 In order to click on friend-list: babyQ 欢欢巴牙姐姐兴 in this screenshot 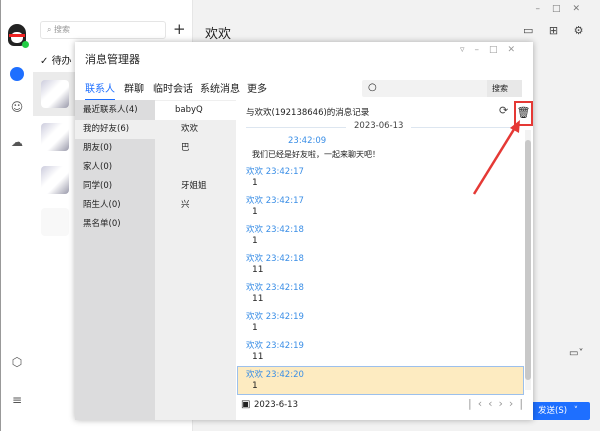, I will do `click(195, 260)`.